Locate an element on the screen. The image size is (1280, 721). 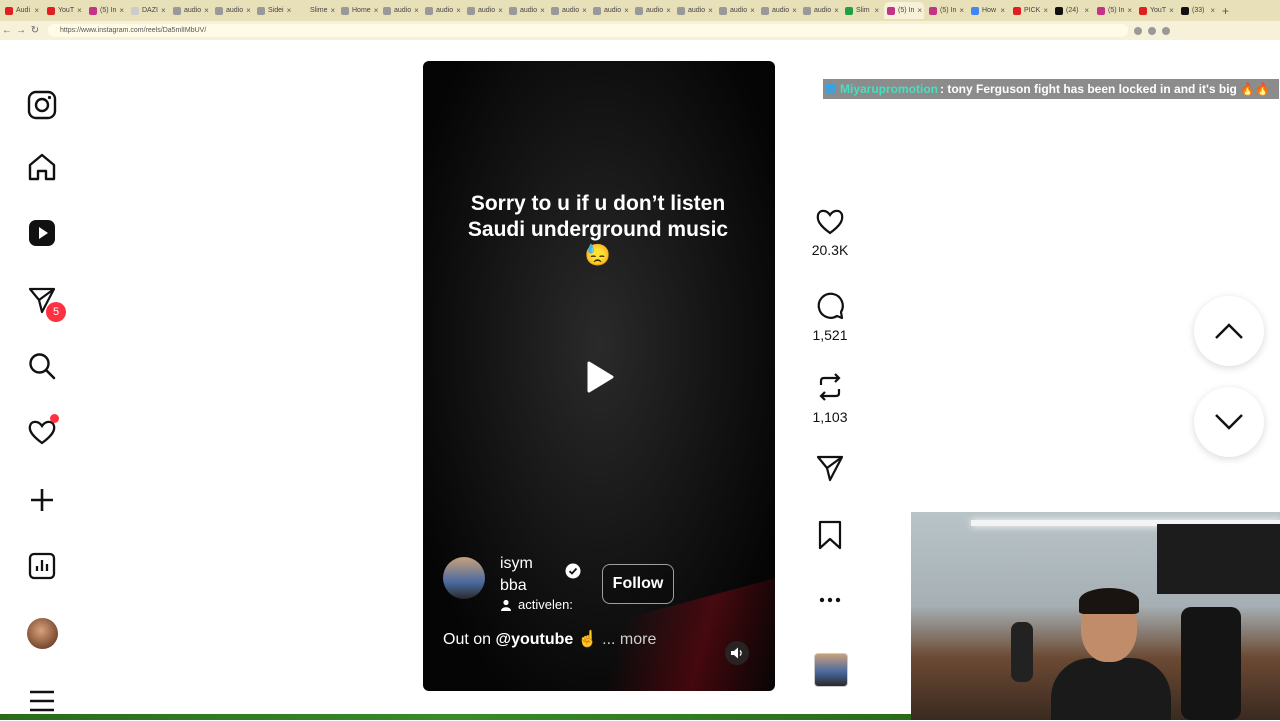
reels-icon is located at coordinates (42, 233).